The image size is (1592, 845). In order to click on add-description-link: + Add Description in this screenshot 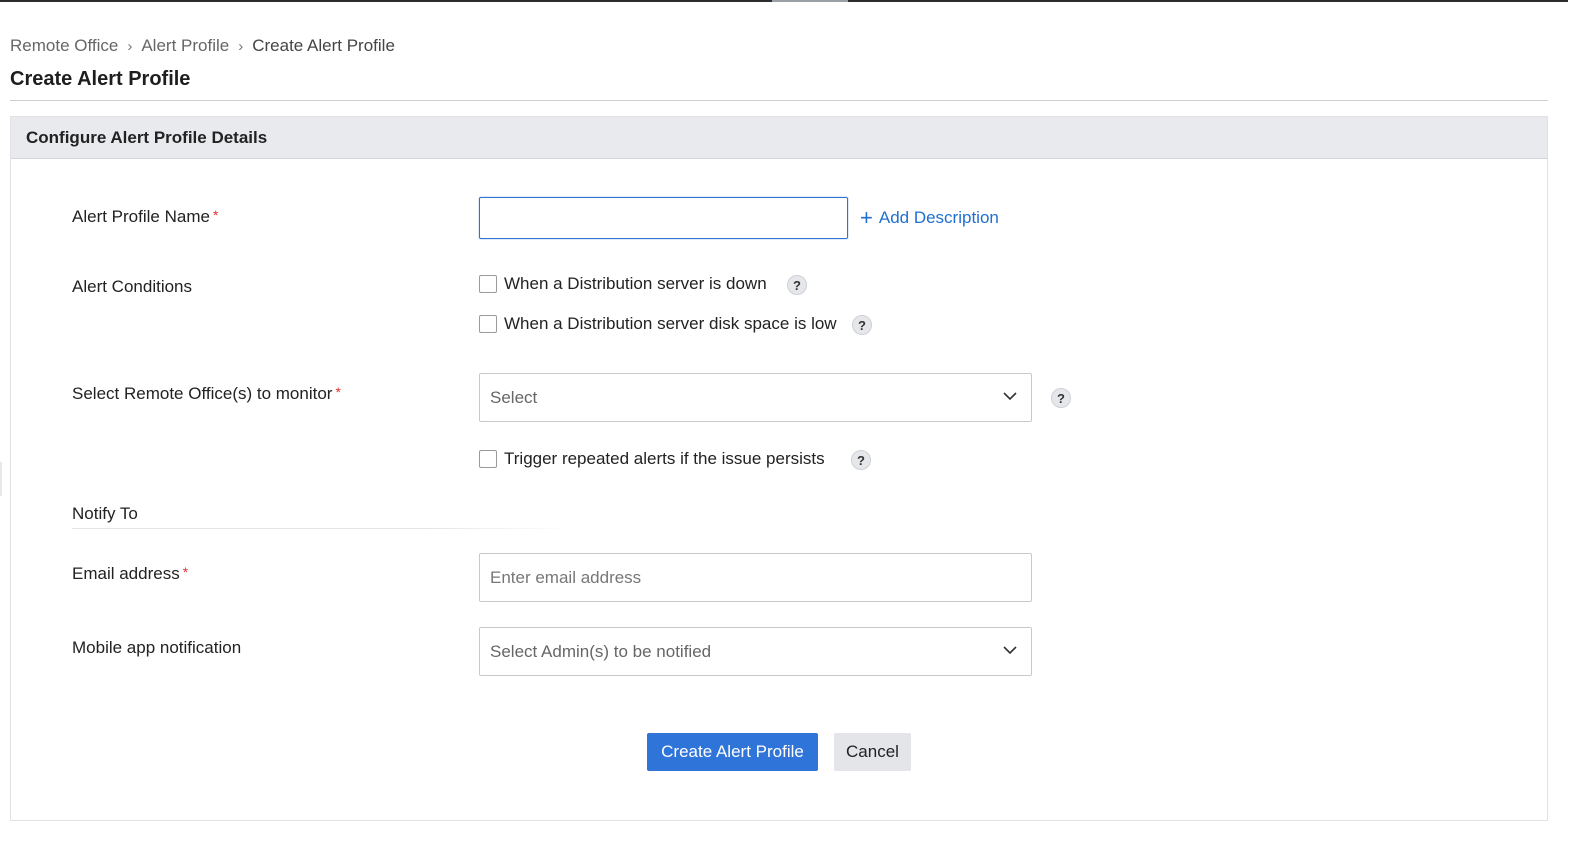, I will do `click(929, 217)`.